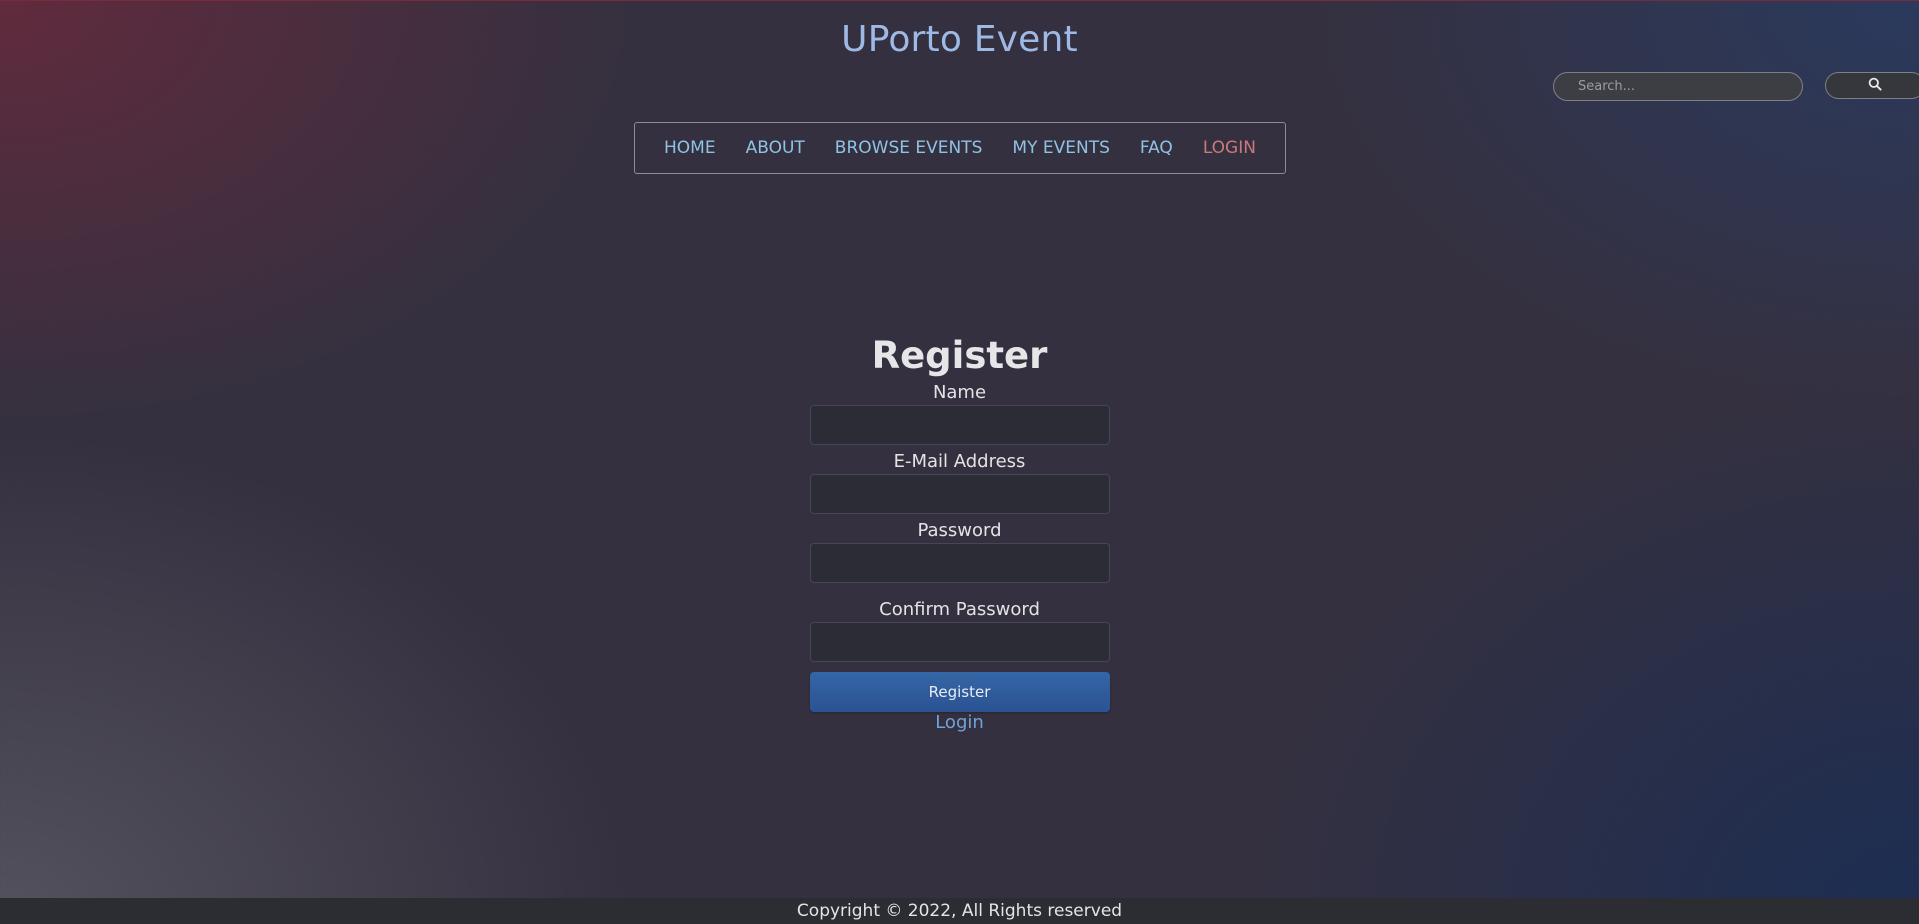 This screenshot has height=924, width=1919. I want to click on password-field, so click(959, 563).